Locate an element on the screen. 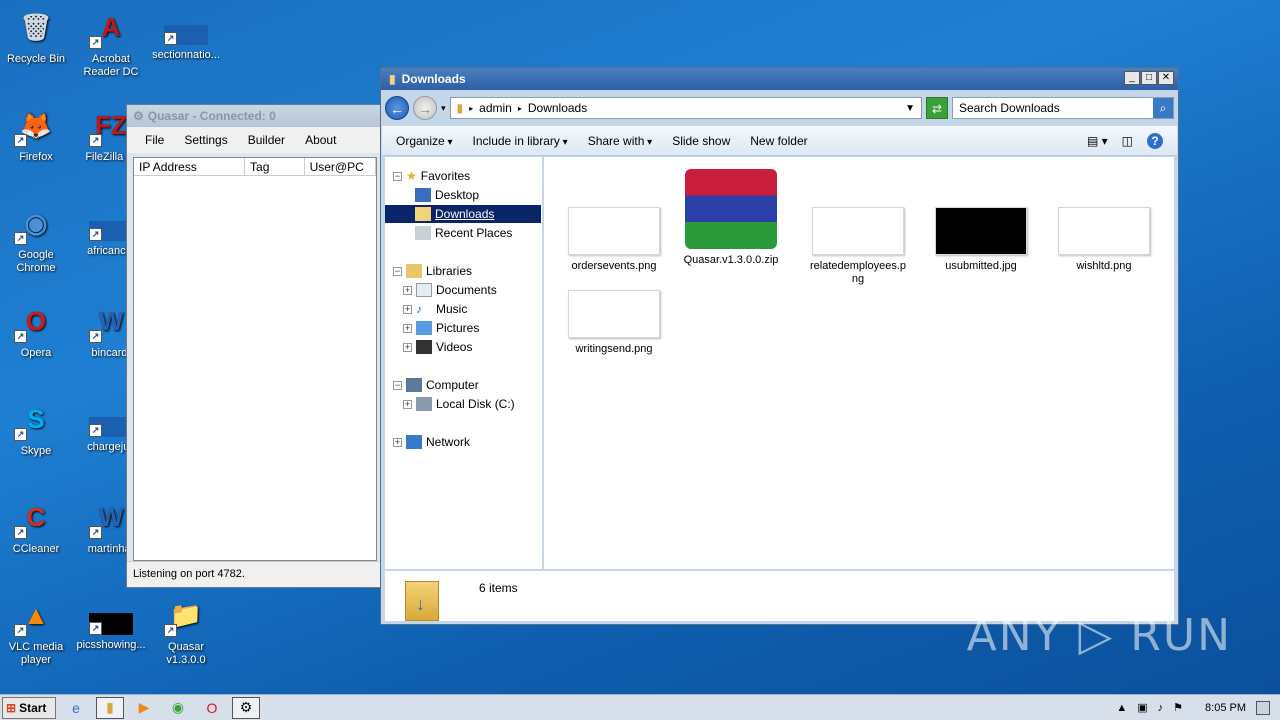  videos-icon is located at coordinates (424, 347).